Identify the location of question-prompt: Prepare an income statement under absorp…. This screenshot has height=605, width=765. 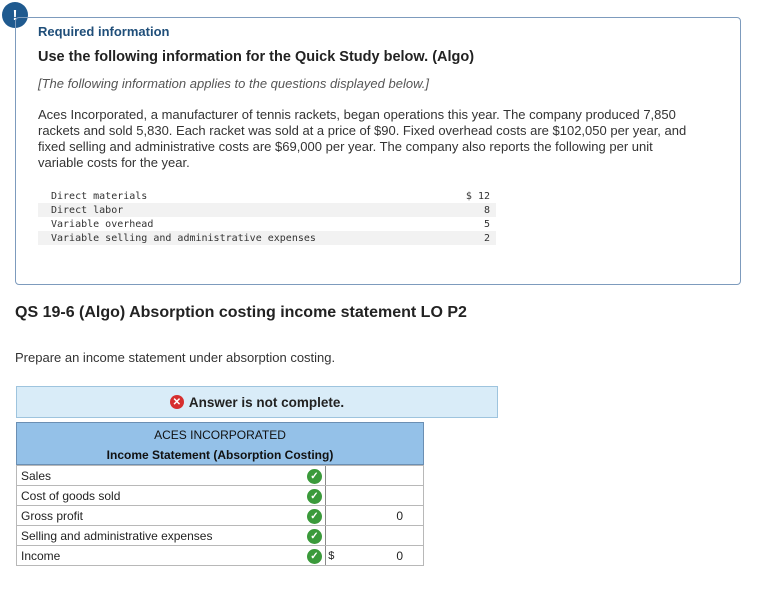
(175, 357).